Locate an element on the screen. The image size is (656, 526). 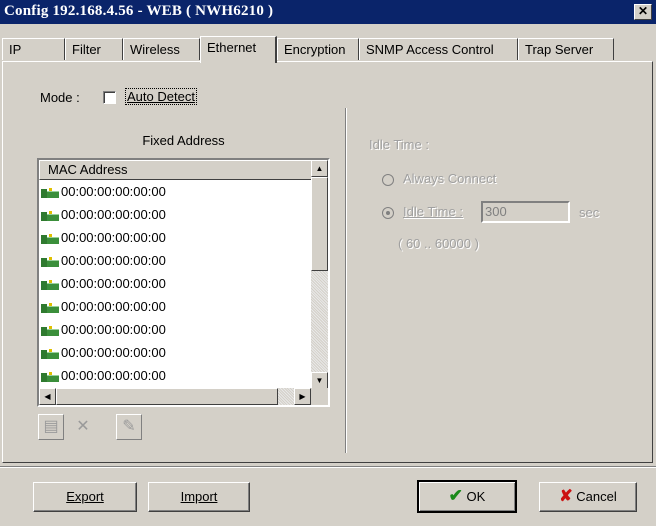
edit-button: ✎ is located at coordinates (129, 427).